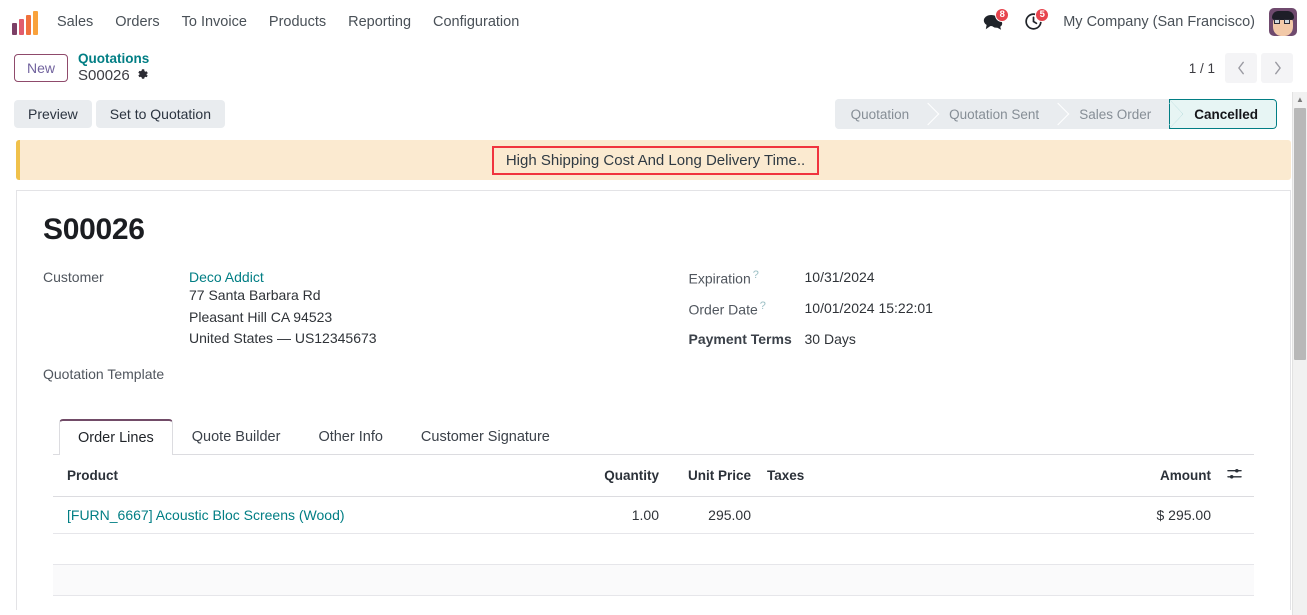 This screenshot has height=615, width=1307. I want to click on cell-product: [FURN_6667] Acoustic Bloc Screens (Wood), so click(305, 515).